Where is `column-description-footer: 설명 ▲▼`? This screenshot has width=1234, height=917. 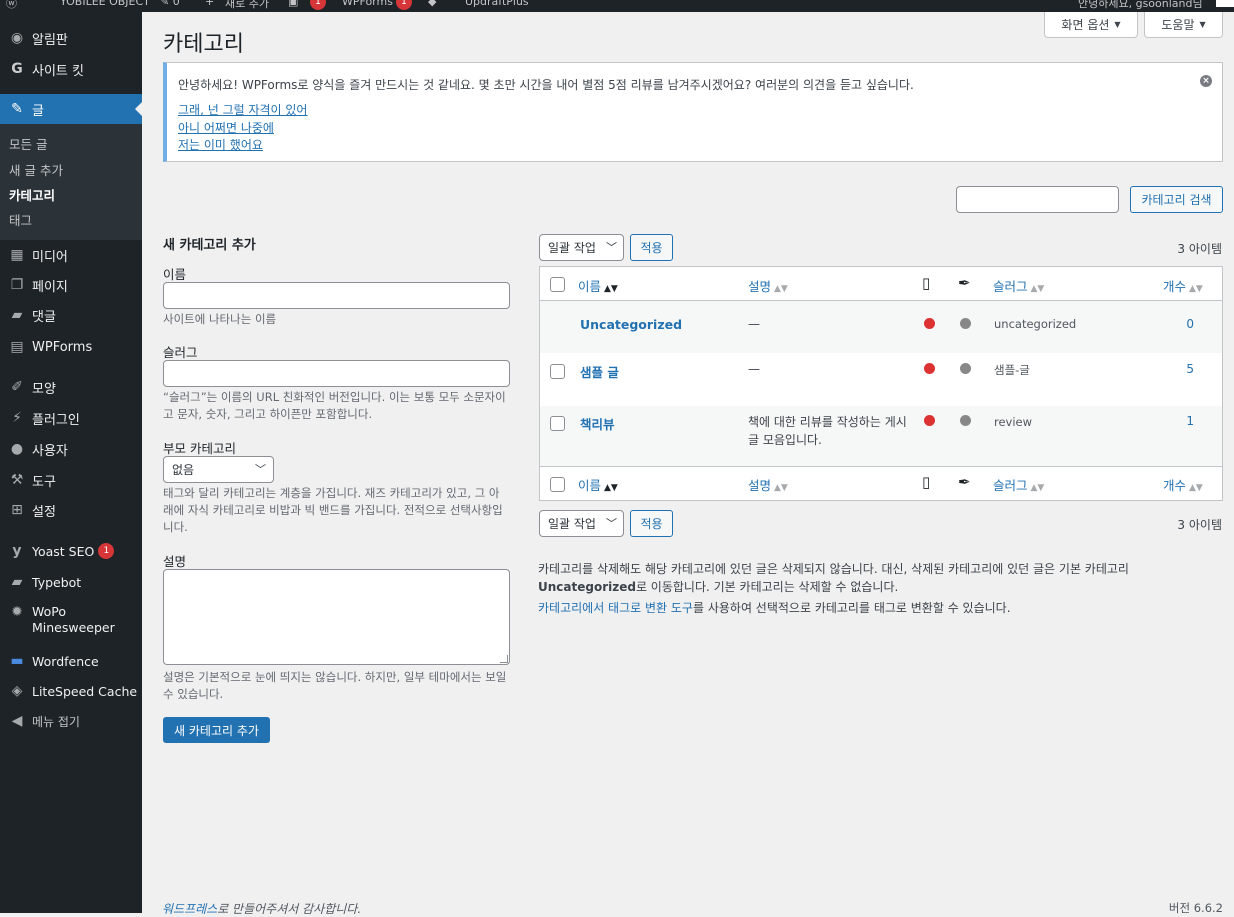
column-description-footer: 설명 ▲▼ is located at coordinates (768, 484).